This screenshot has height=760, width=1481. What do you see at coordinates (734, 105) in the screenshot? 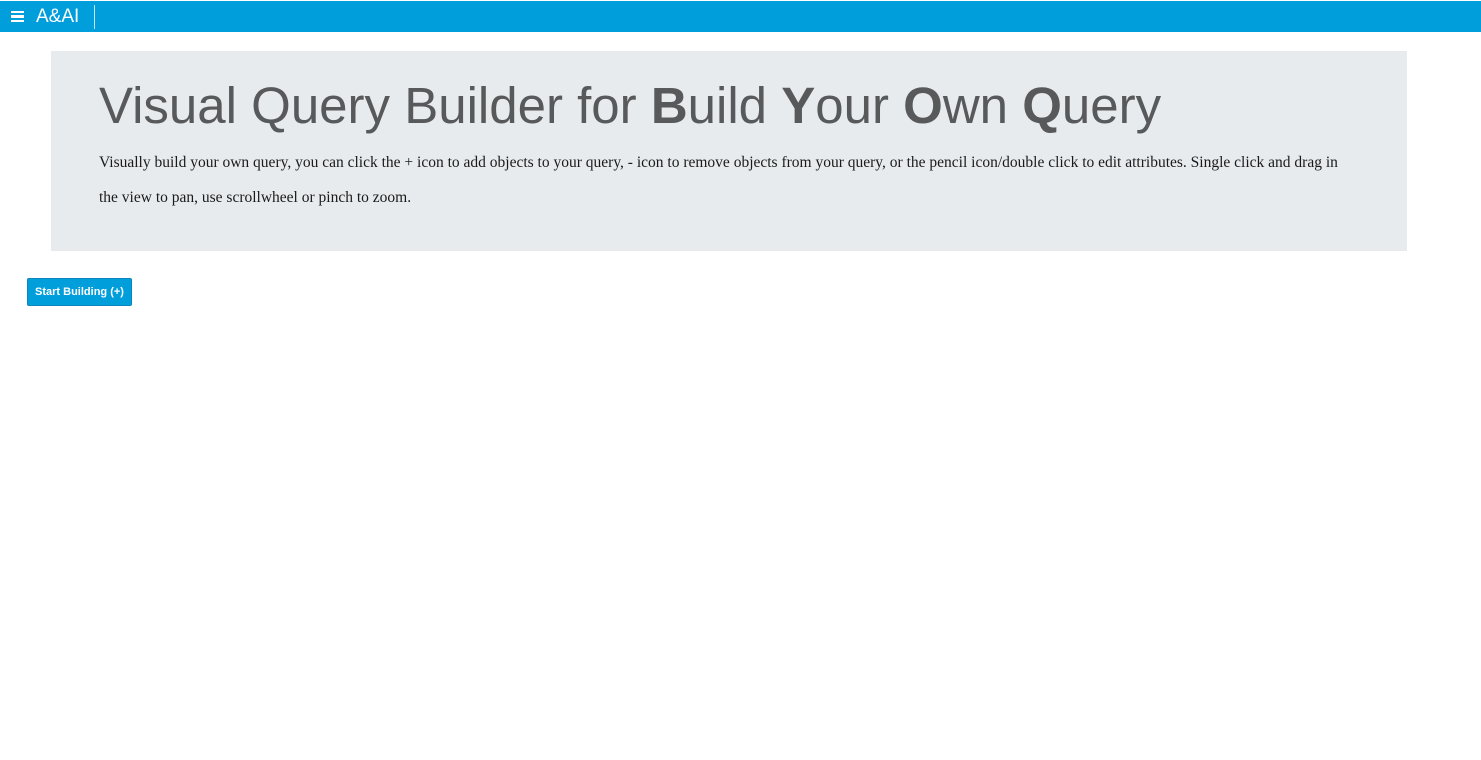
I see `title-text: uild` at bounding box center [734, 105].